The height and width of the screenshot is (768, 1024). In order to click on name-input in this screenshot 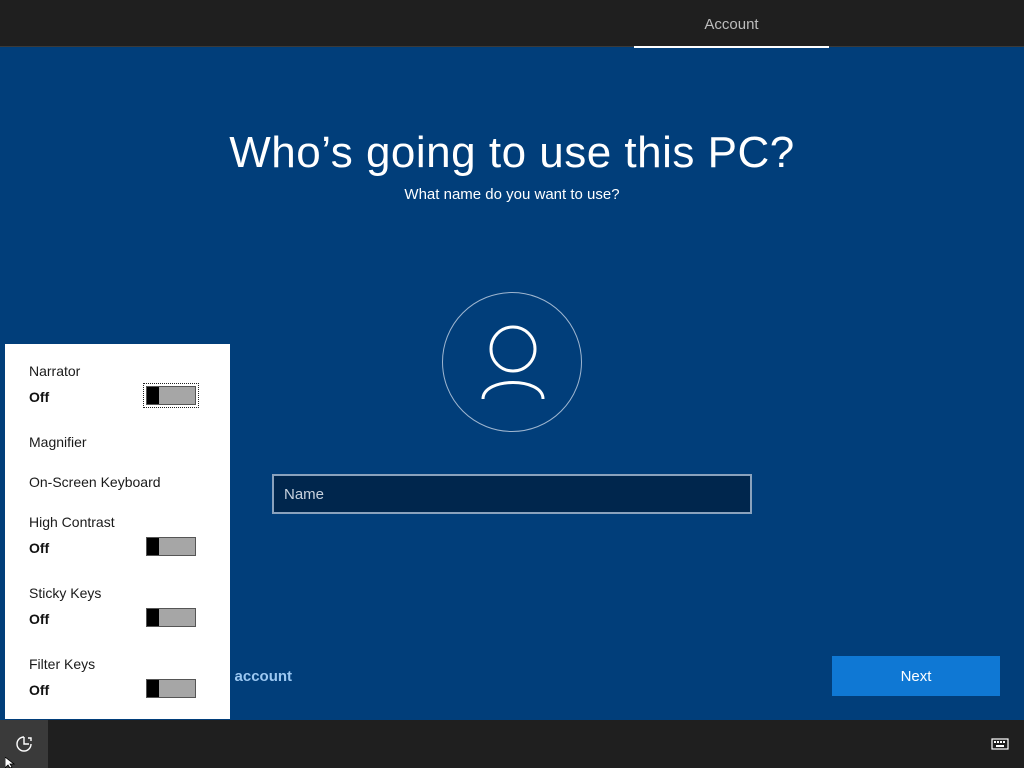, I will do `click(512, 494)`.